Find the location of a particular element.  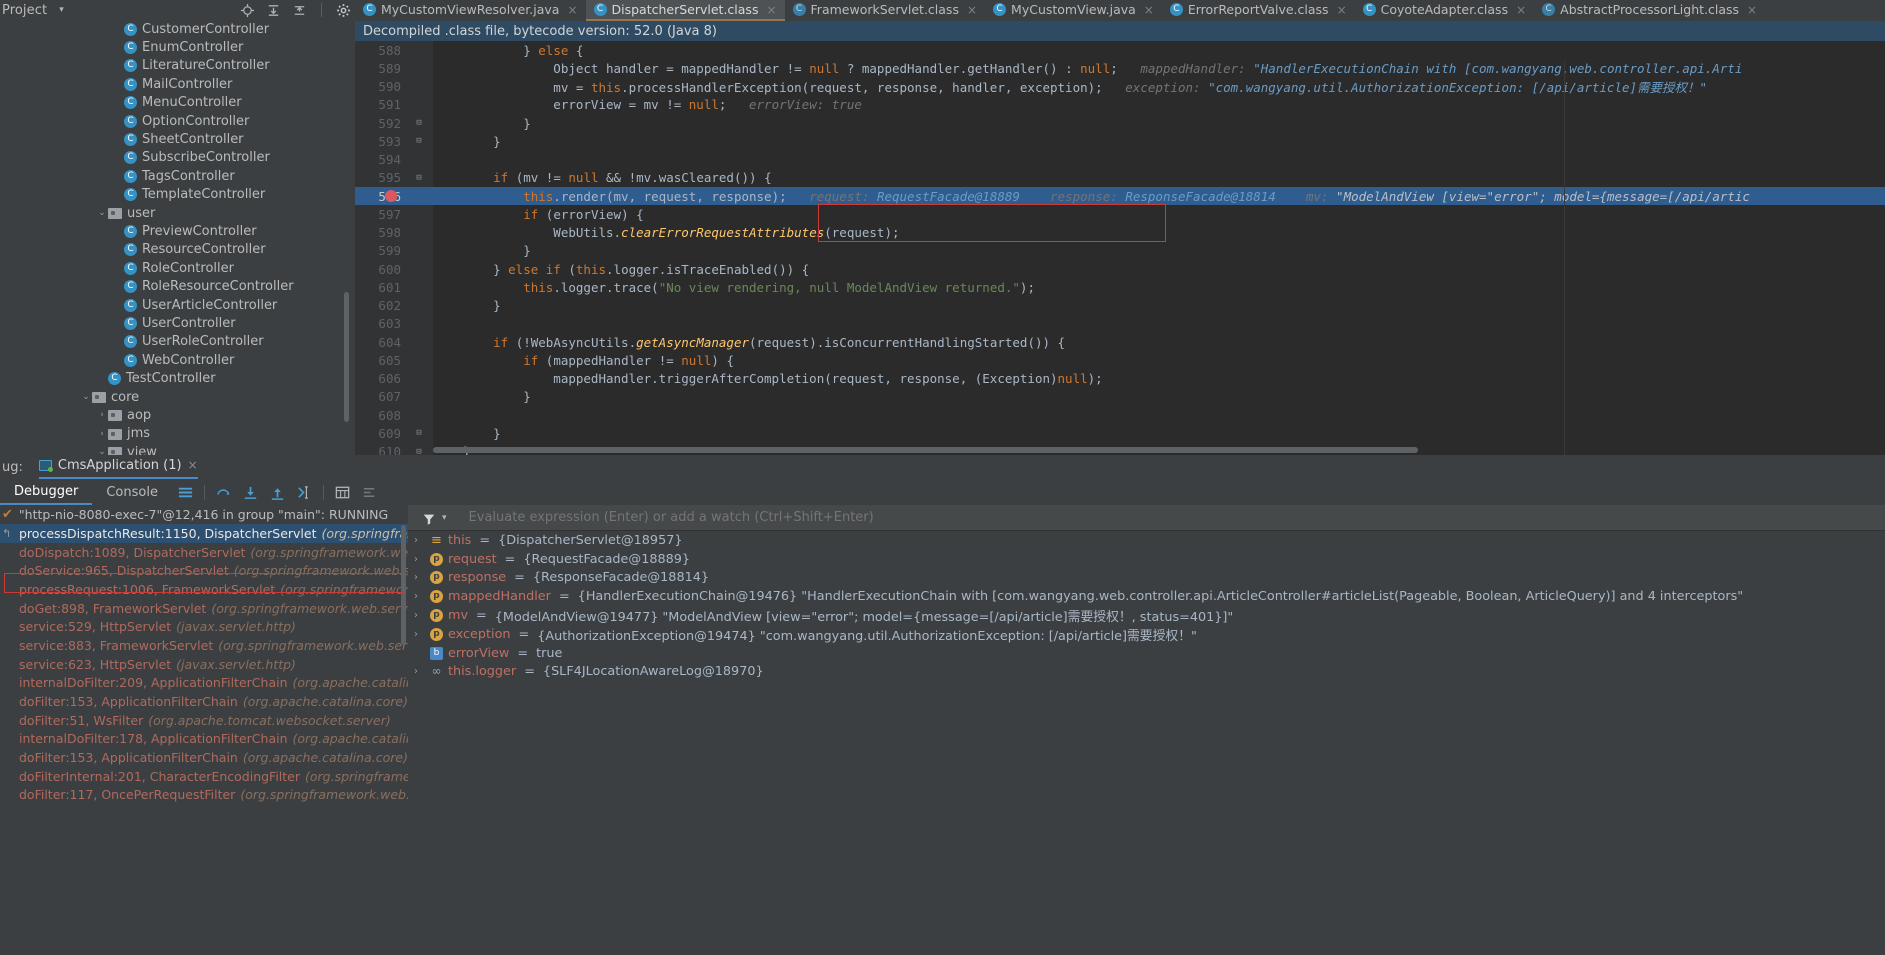

variable-row: › p request = {RequestFacade@18889} is located at coordinates (1146, 559).